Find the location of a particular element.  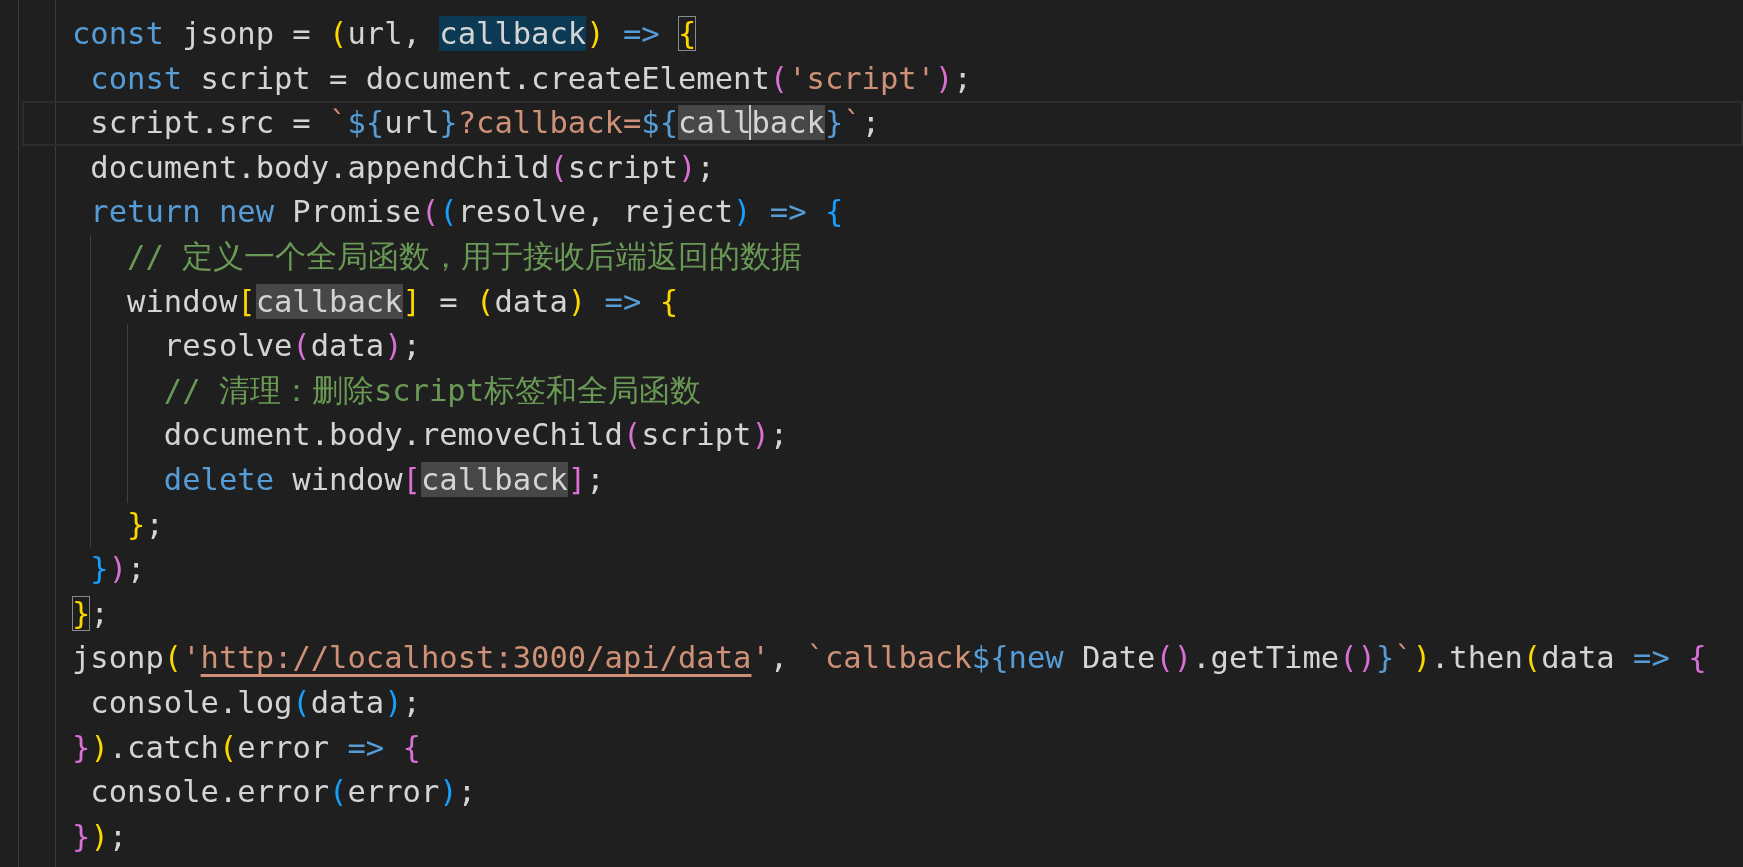

code-line: jsonp('http://localhost:3000/api/data', `callback${new Date().getTime()}`).then(data => { is located at coordinates (889, 658).